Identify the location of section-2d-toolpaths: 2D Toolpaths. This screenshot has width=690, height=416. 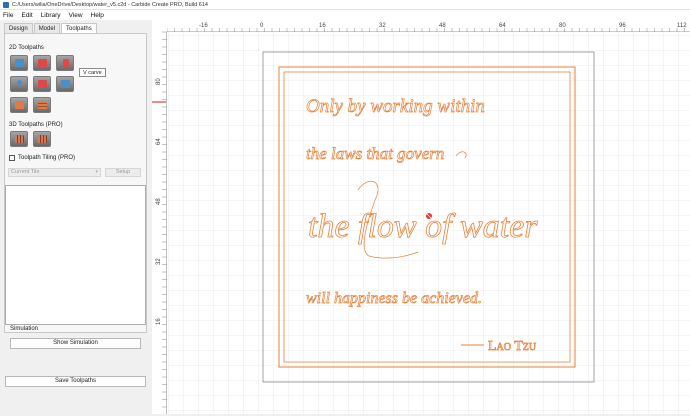
(26, 48).